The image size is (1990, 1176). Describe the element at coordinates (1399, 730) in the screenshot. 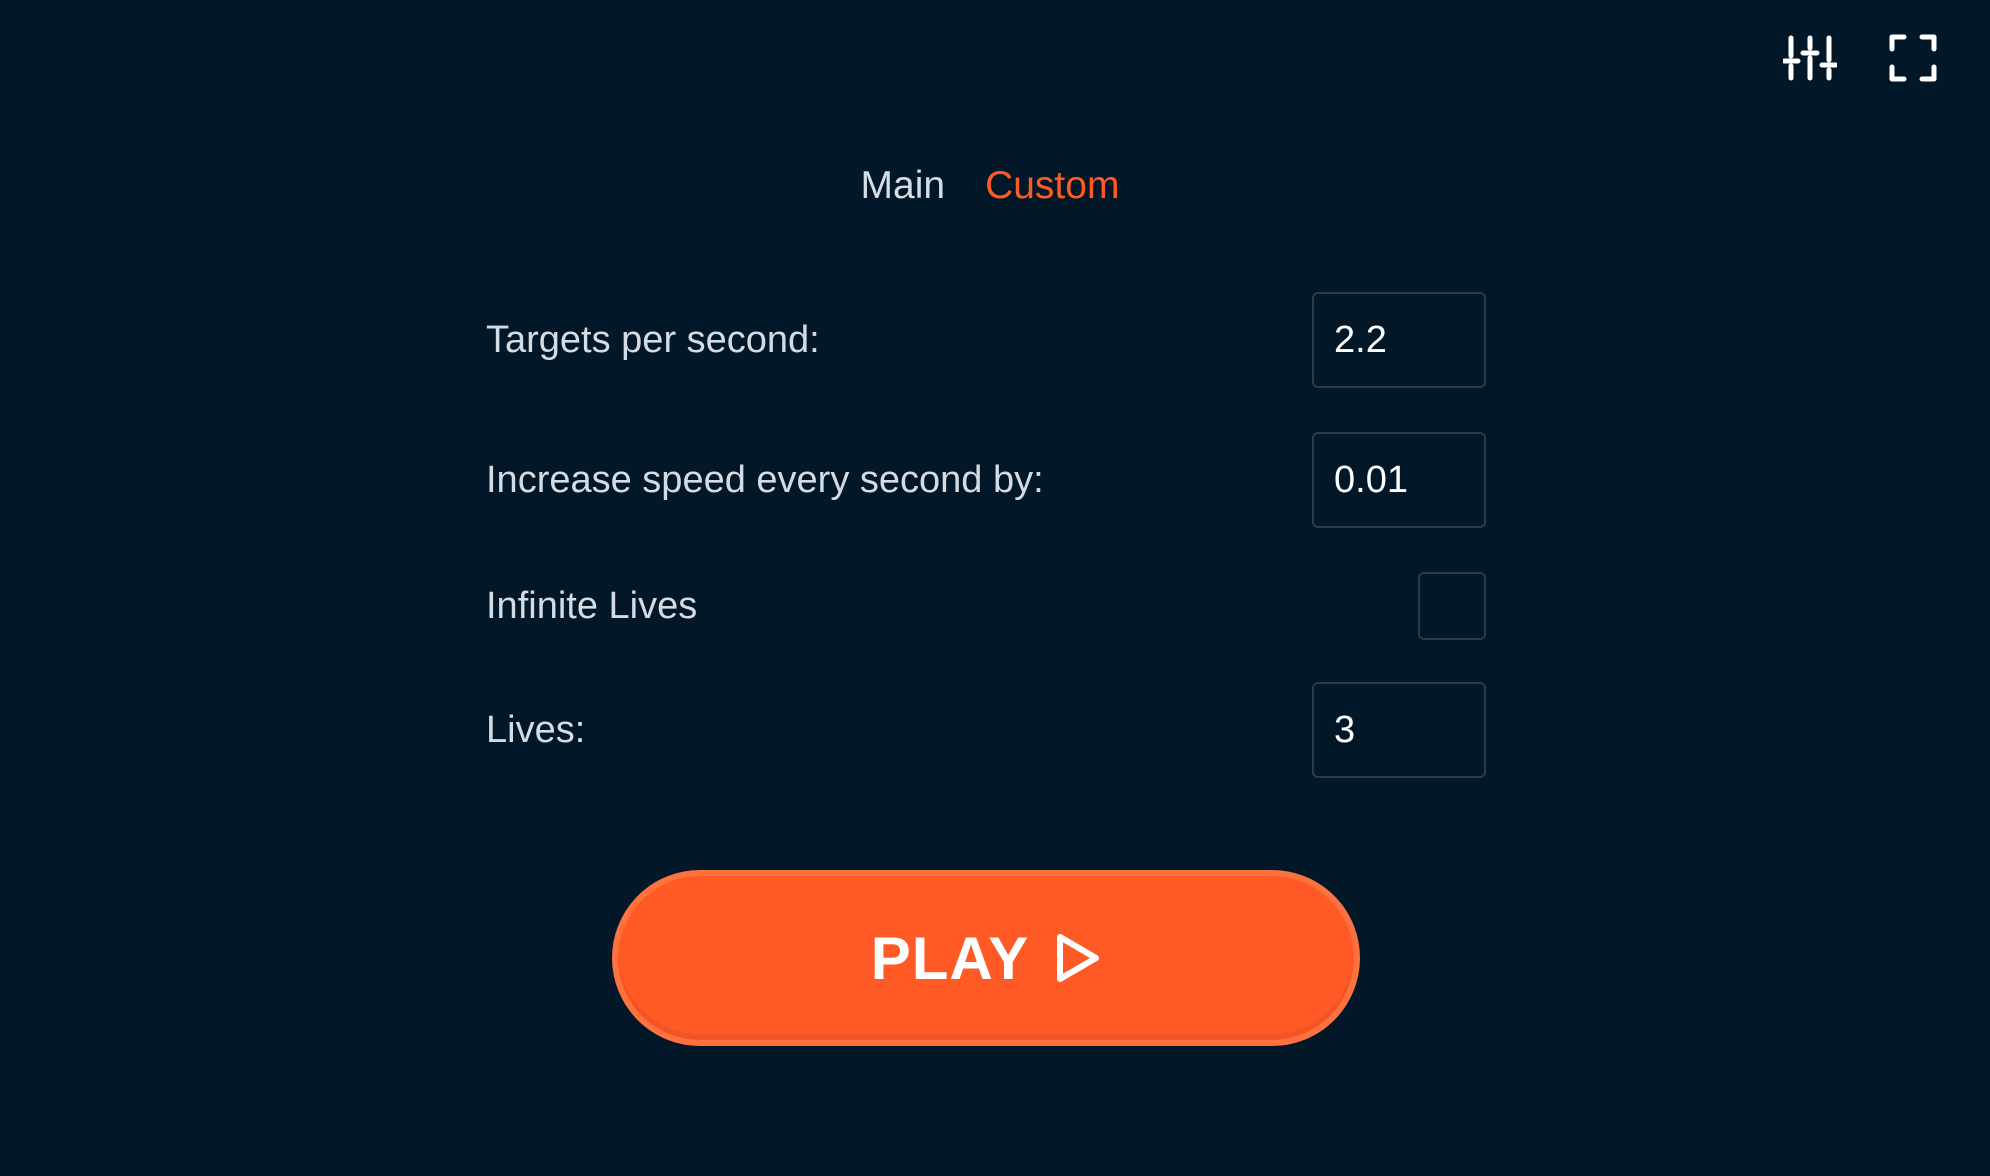

I see `lives-input` at that location.